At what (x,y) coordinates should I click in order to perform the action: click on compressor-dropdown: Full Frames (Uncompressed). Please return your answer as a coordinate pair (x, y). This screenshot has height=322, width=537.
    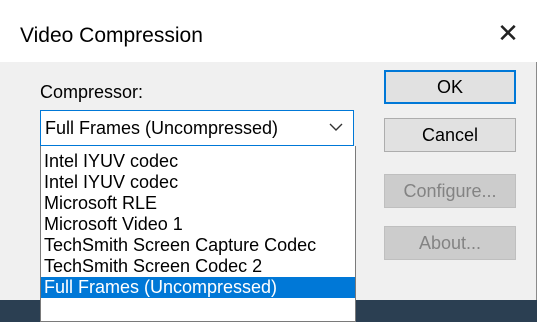
    Looking at the image, I should click on (197, 128).